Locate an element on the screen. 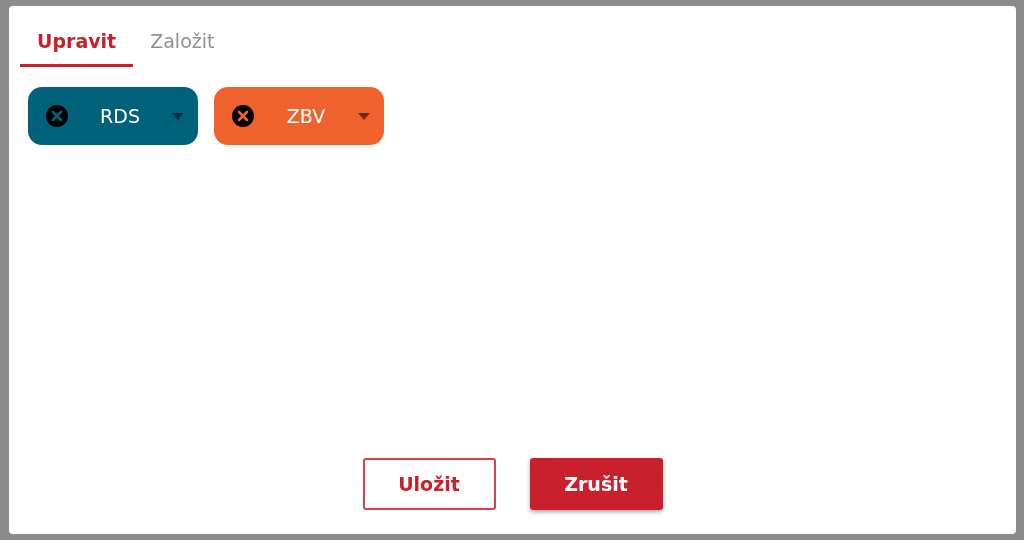 The image size is (1024, 540). tab: Upravit is located at coordinates (77, 43).